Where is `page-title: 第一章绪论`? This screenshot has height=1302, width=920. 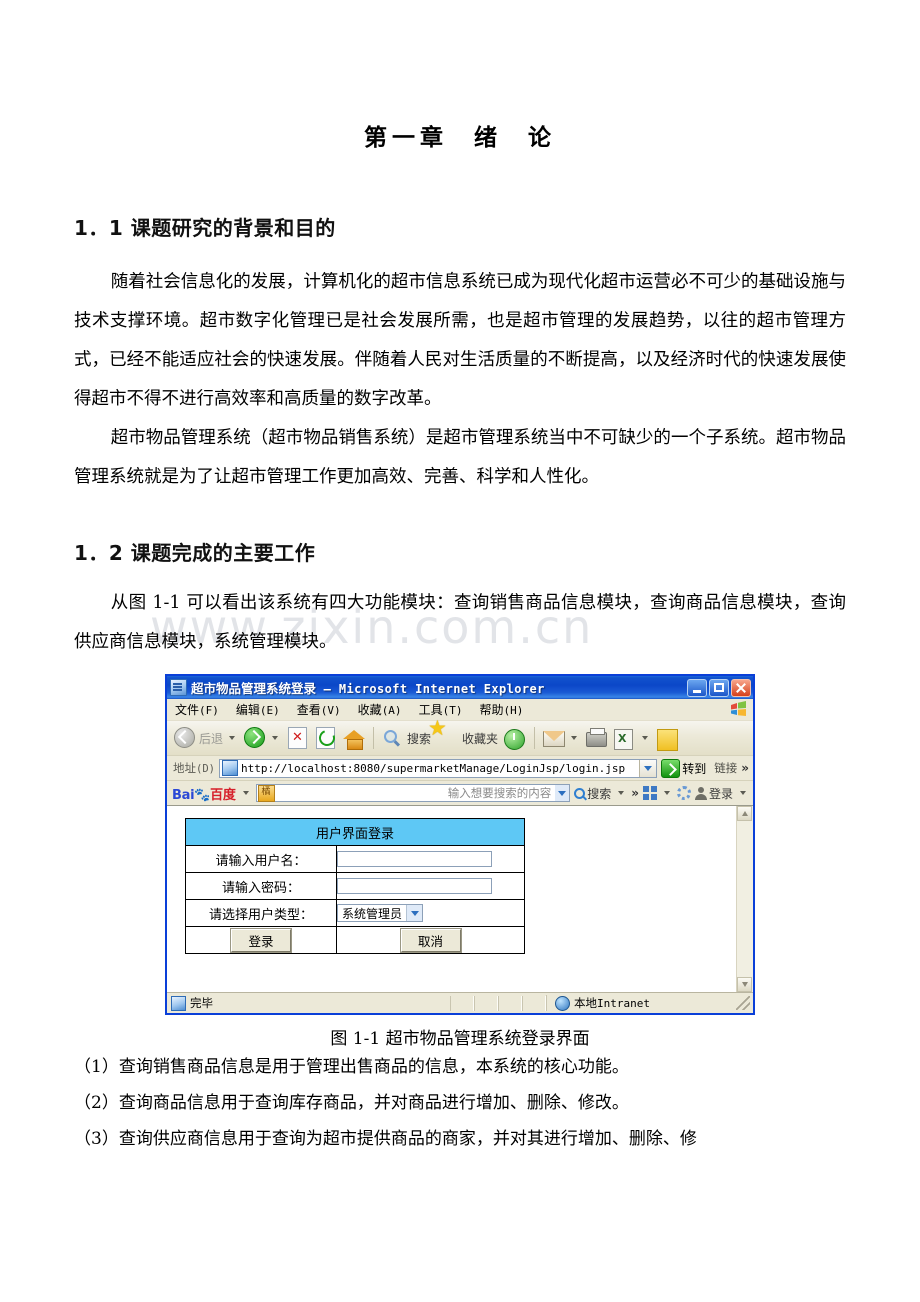
page-title: 第一章绪论 is located at coordinates (460, 76).